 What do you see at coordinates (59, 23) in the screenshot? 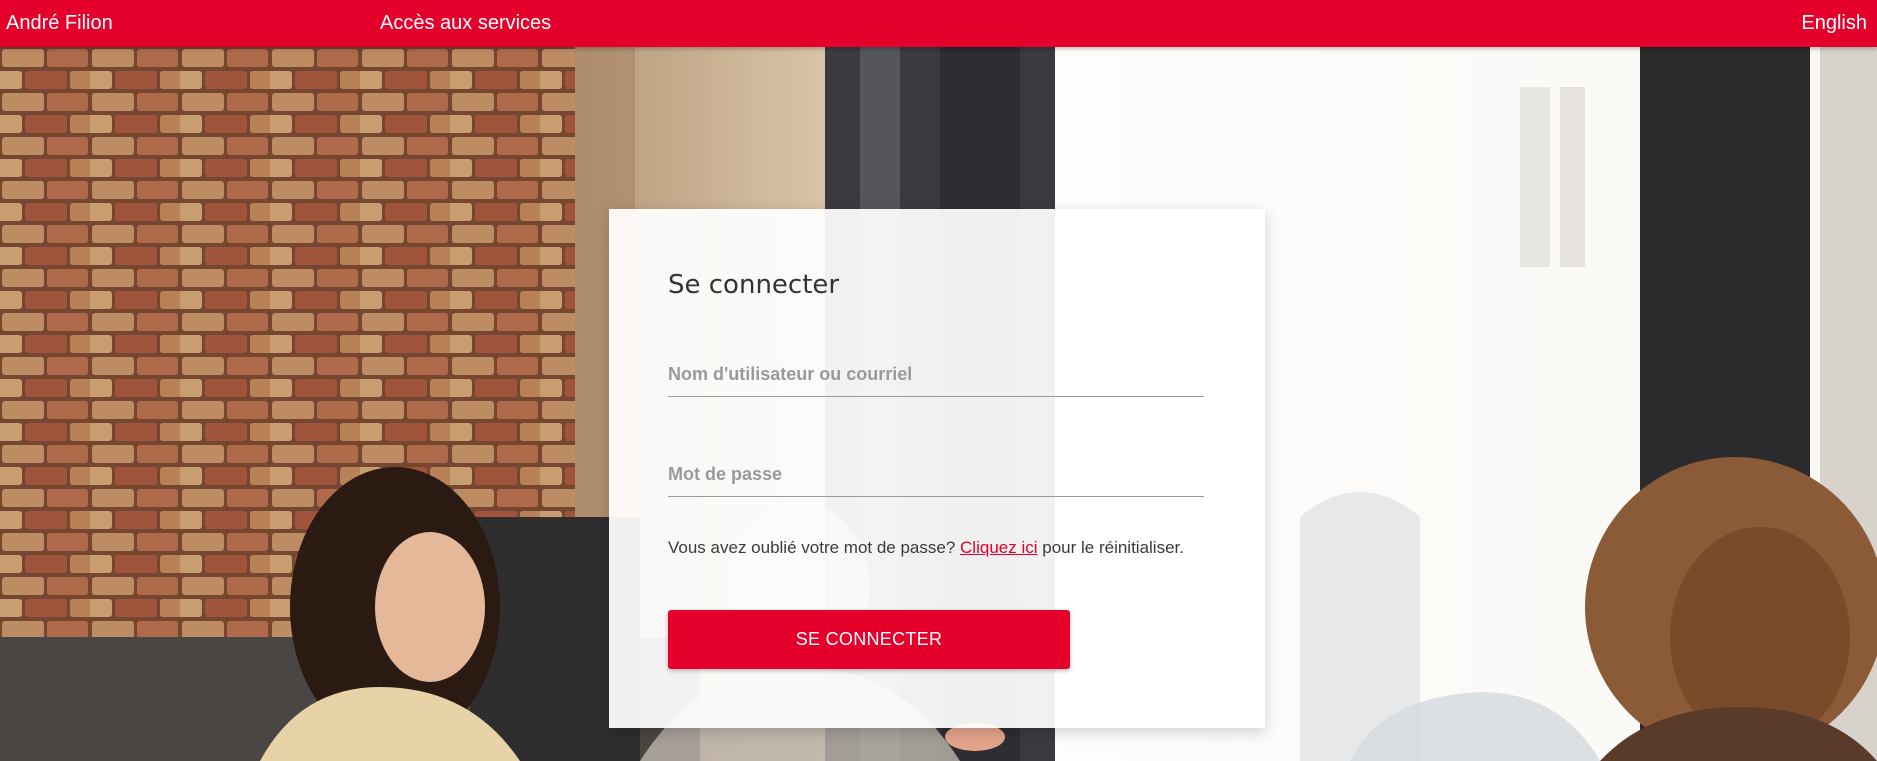
I see `brand-link: André Filion` at bounding box center [59, 23].